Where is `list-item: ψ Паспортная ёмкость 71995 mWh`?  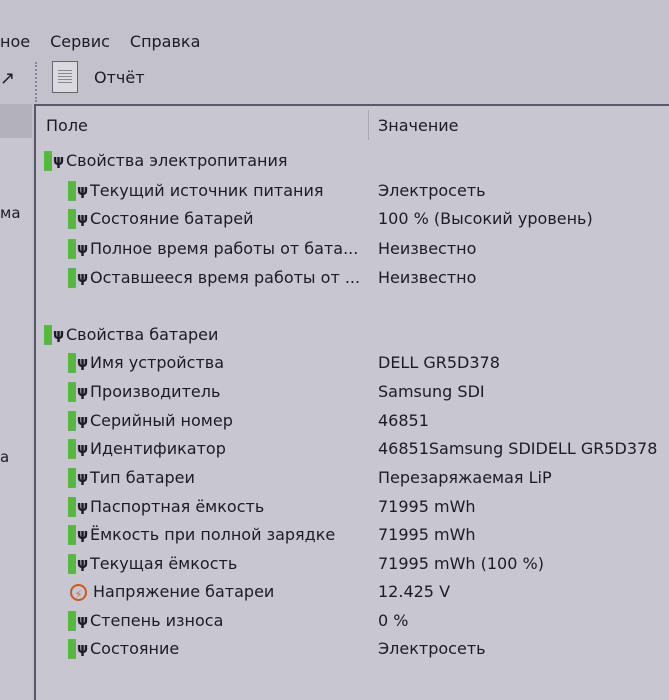
list-item: ψ Паспортная ёмкость 71995 mWh is located at coordinates (352, 507).